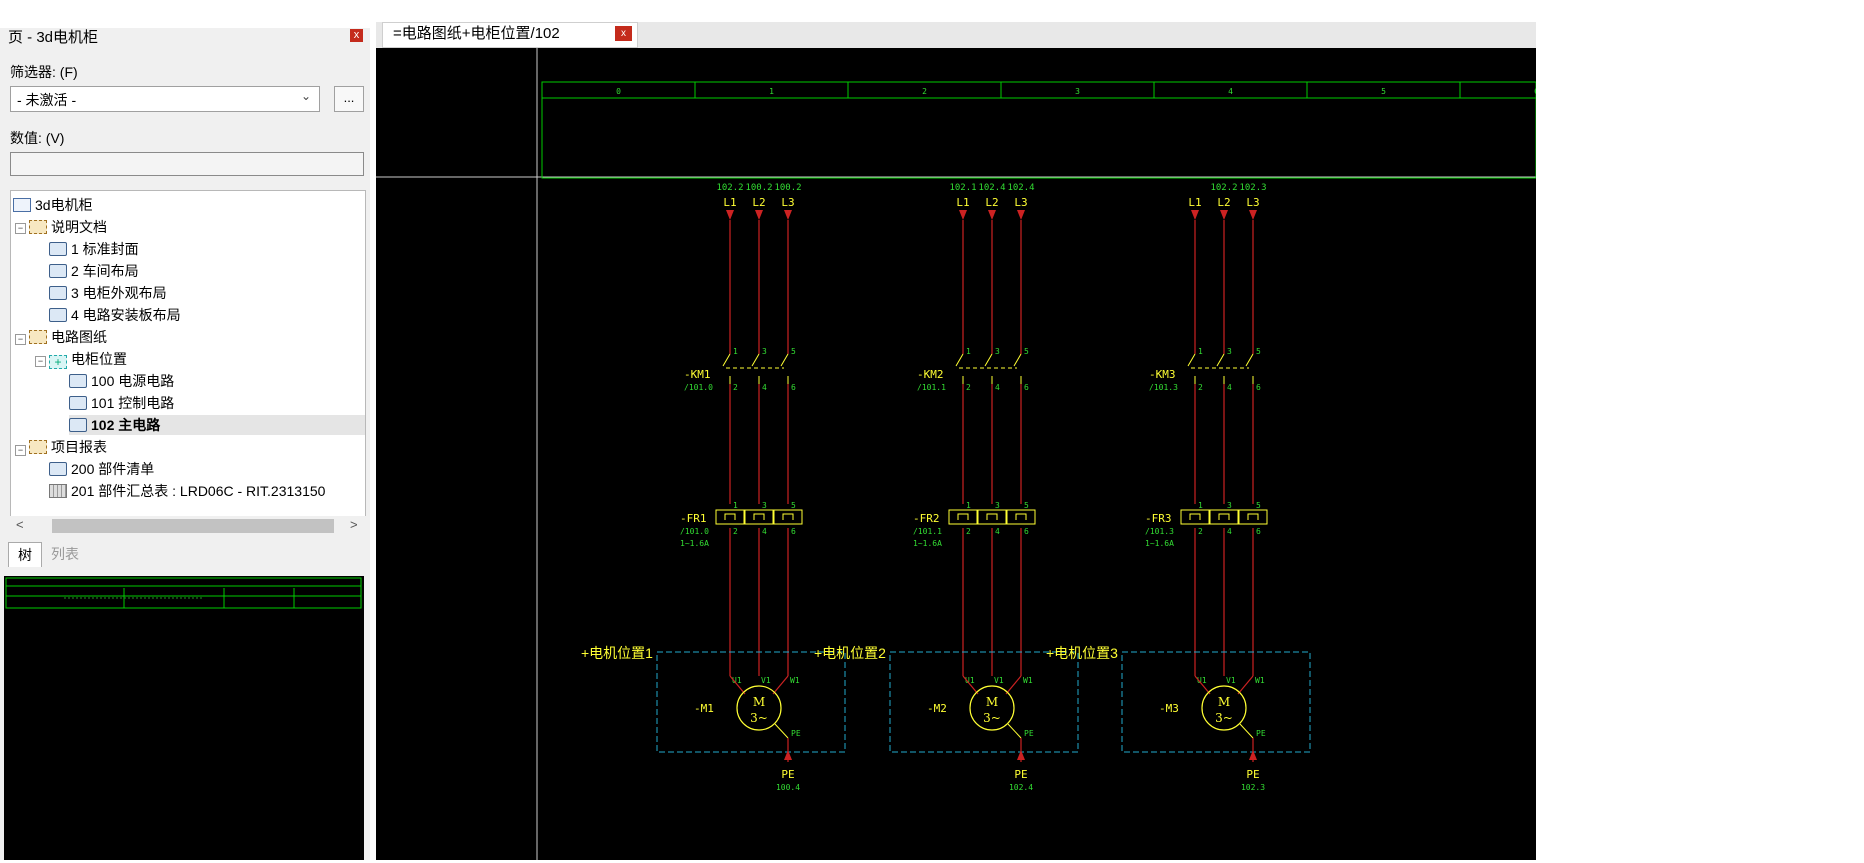 Image resolution: width=1864 pixels, height=863 pixels. I want to click on terminal-label: 6, so click(793, 387).